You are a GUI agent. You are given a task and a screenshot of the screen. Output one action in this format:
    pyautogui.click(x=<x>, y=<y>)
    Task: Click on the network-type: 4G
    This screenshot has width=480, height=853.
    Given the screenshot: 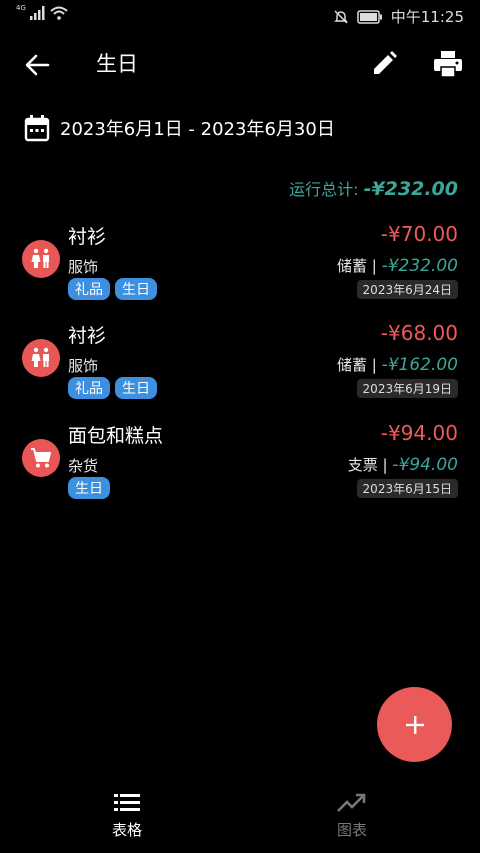 What is the action you would take?
    pyautogui.click(x=21, y=8)
    